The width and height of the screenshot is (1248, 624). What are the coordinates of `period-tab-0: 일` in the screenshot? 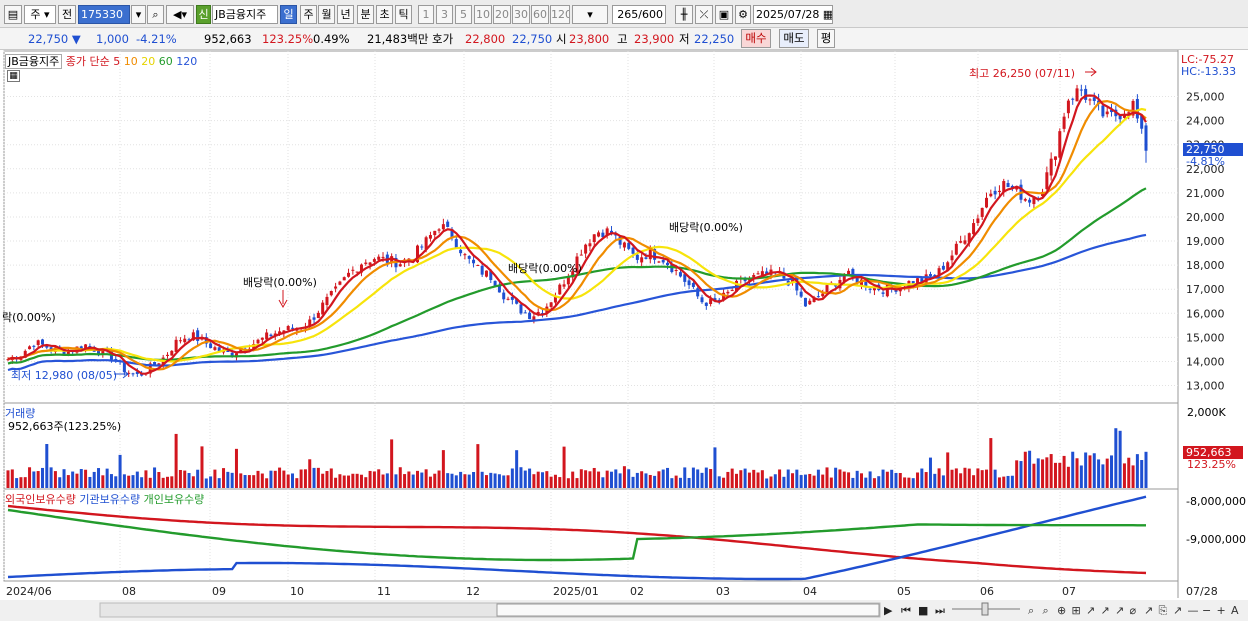 It's located at (288, 14).